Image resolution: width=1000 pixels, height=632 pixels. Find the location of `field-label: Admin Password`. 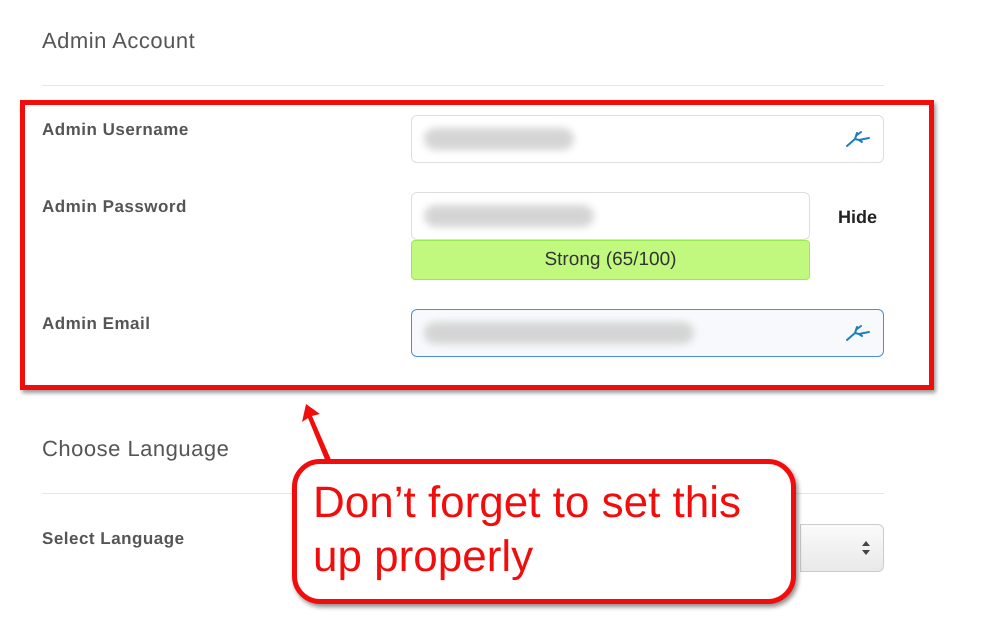

field-label: Admin Password is located at coordinates (114, 207).